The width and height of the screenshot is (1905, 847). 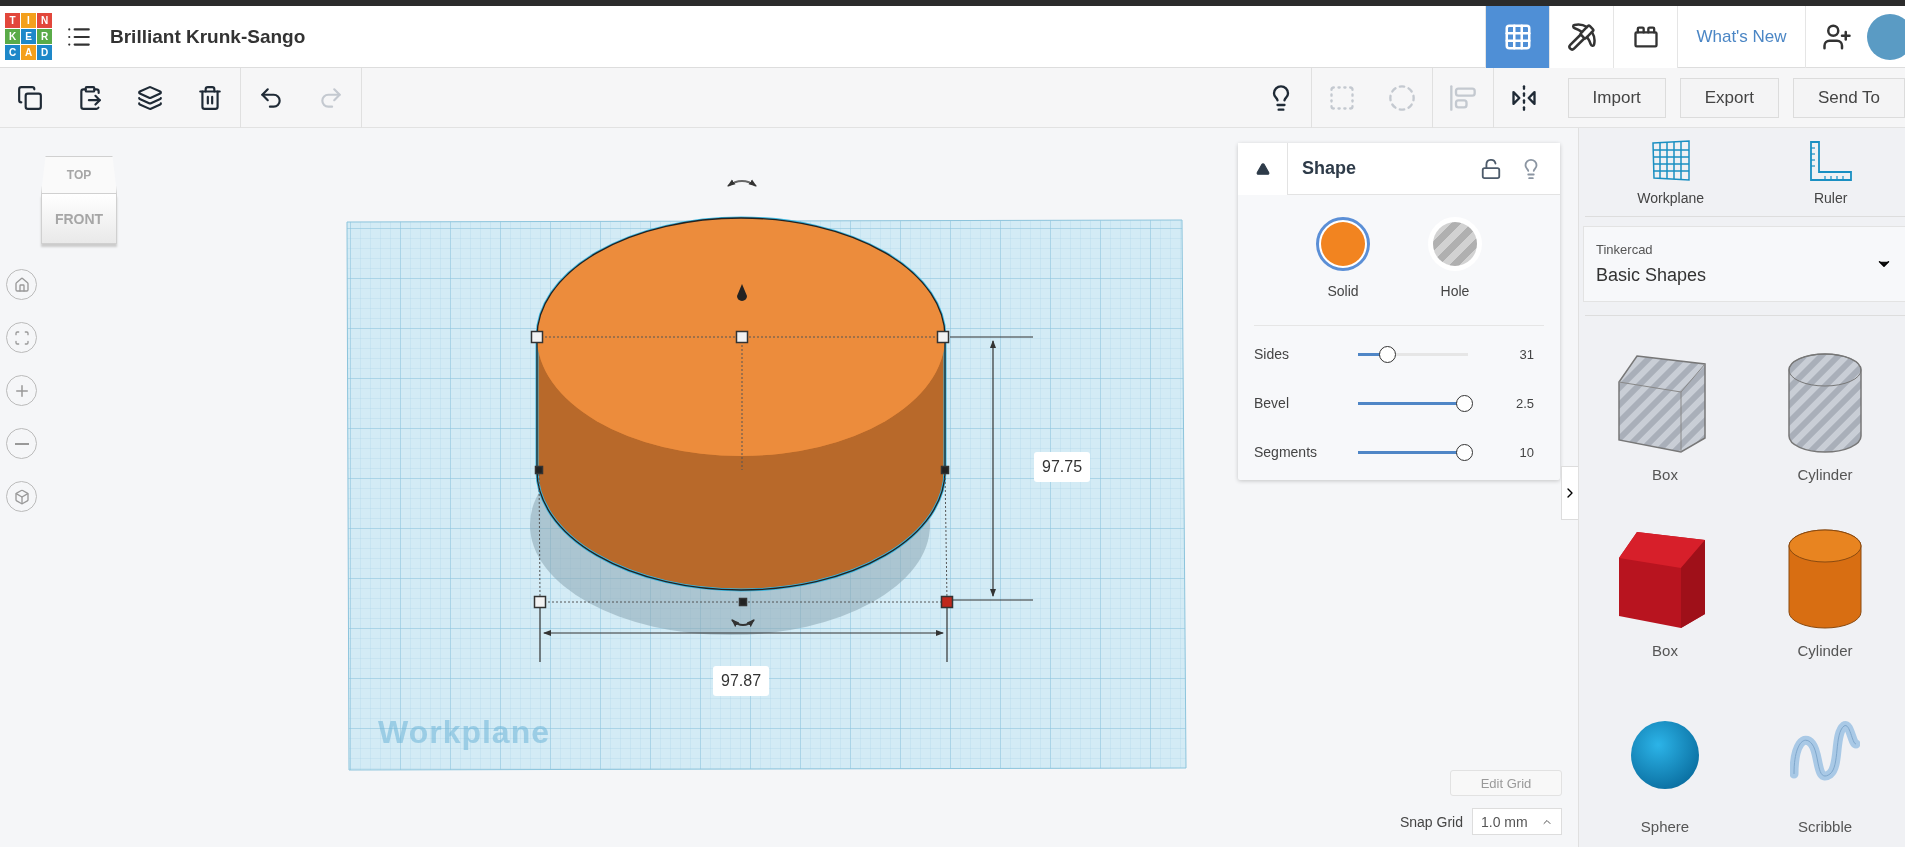 I want to click on ungroup-icon, so click(x=1401, y=97).